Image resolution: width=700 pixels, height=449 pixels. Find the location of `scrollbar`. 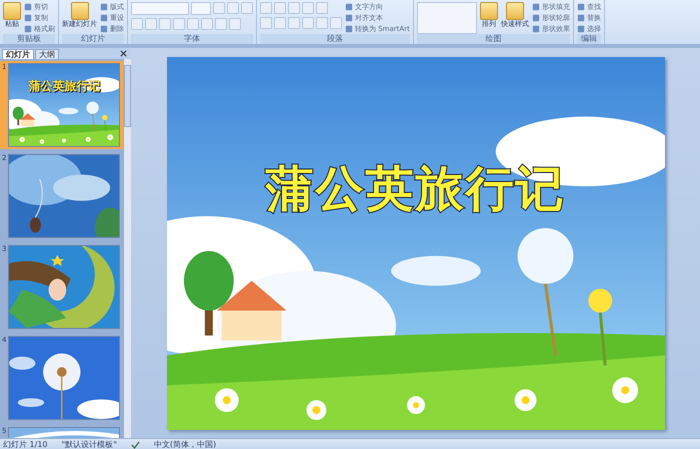

scrollbar is located at coordinates (127, 248).